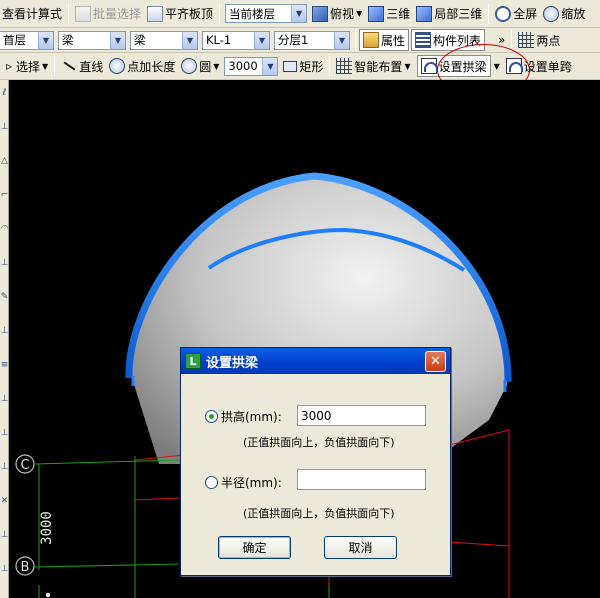  Describe the element at coordinates (526, 40) in the screenshot. I see `axis-grid-icon` at that location.